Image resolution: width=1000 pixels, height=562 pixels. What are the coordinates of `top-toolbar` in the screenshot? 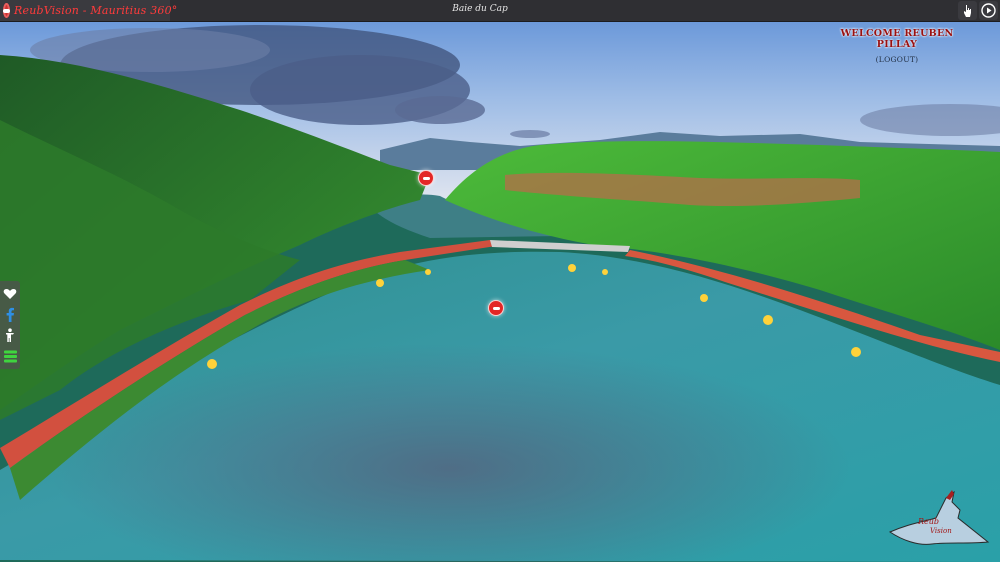 It's located at (978, 10).